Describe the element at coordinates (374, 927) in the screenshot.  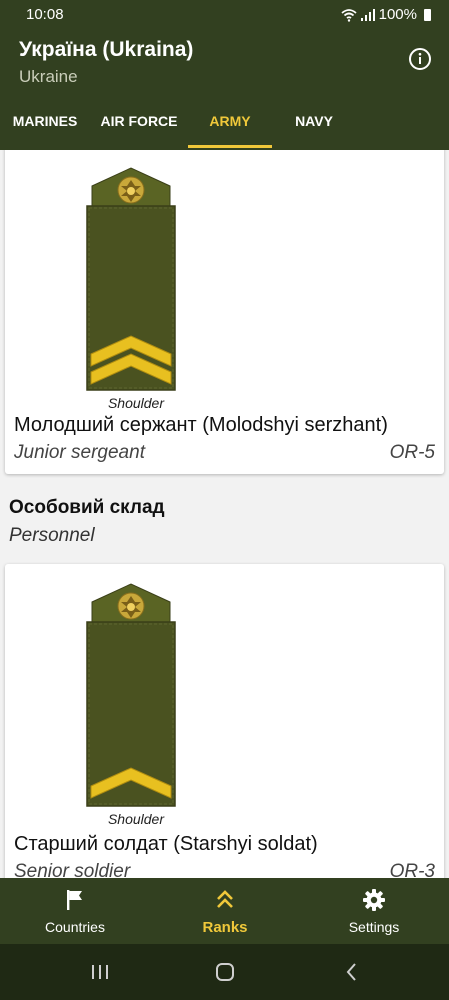
I see `nav-label: Settings` at that location.